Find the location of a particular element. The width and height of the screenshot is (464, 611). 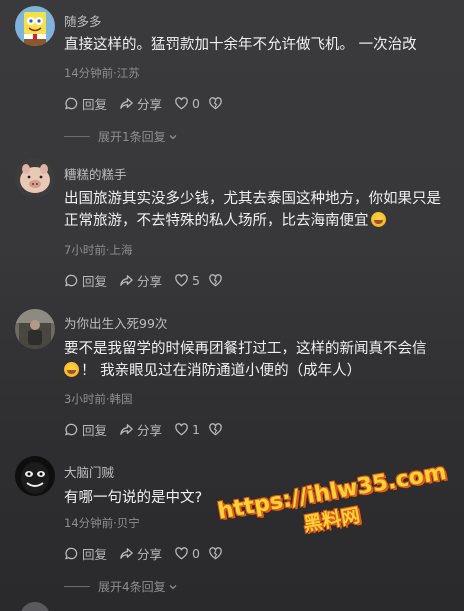

comment-meta: 14分钟前·江苏 is located at coordinates (102, 73).